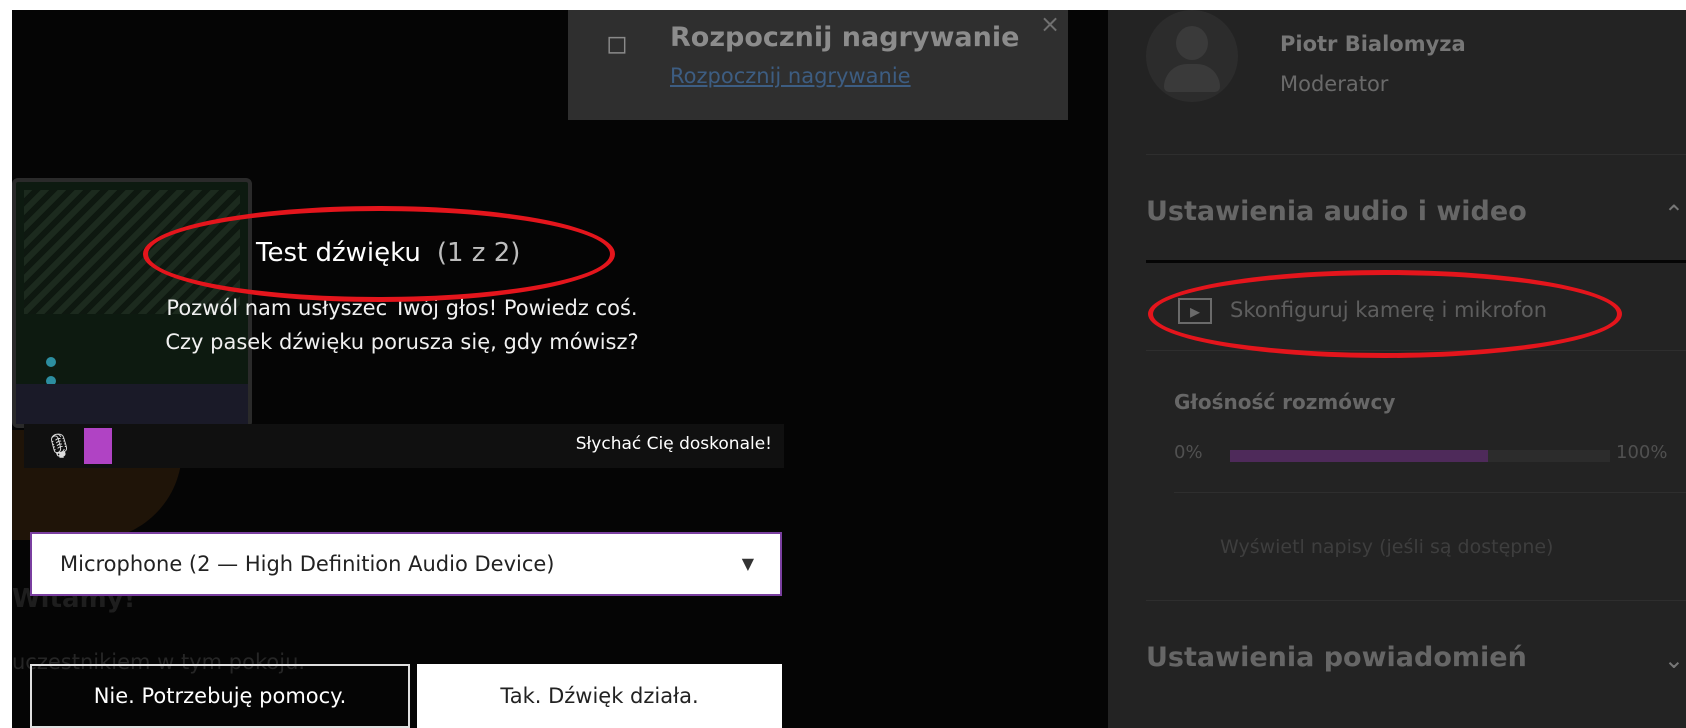  Describe the element at coordinates (1050, 24) in the screenshot. I see `close-icon: ×` at that location.